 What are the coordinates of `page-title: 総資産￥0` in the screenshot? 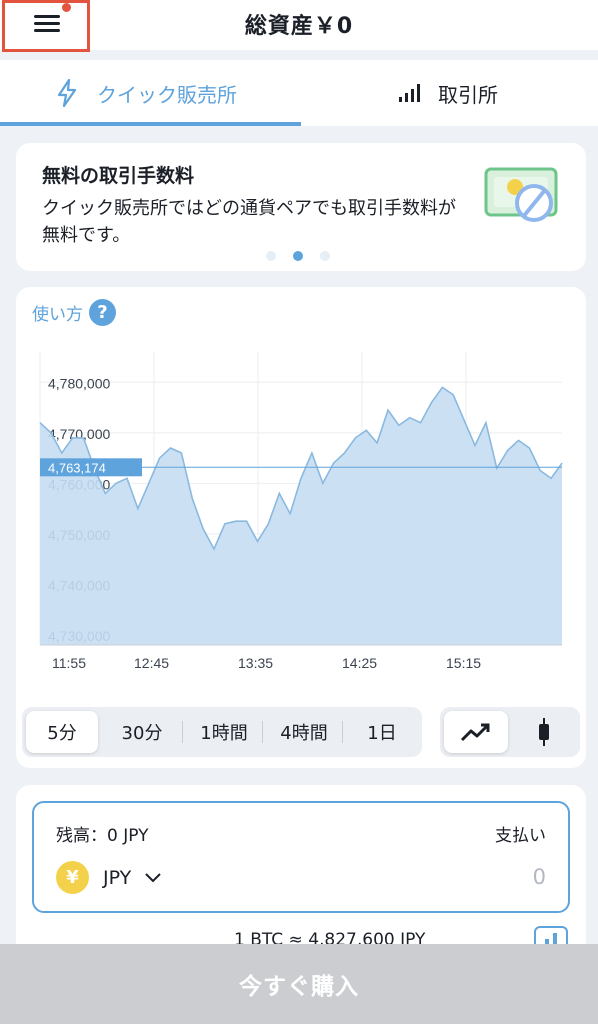 It's located at (299, 26).